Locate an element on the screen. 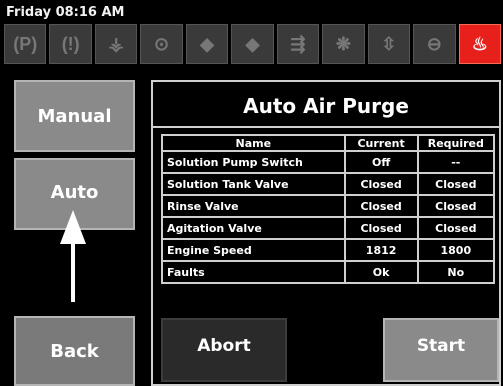  valve-icon: ⇶ is located at coordinates (298, 44).